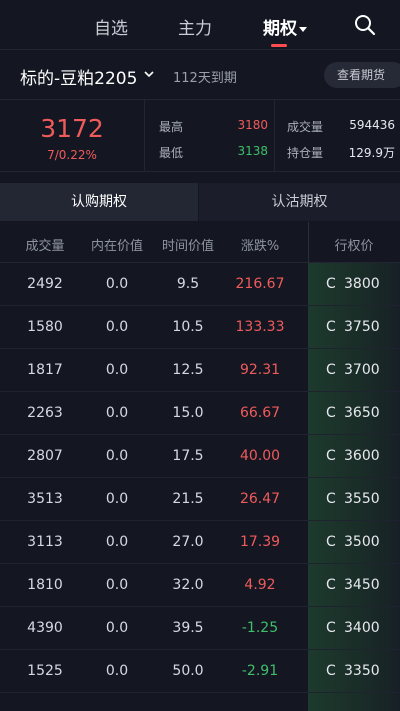 The image size is (400, 711). What do you see at coordinates (260, 671) in the screenshot?
I see `cell-change-pct: -2.91` at bounding box center [260, 671].